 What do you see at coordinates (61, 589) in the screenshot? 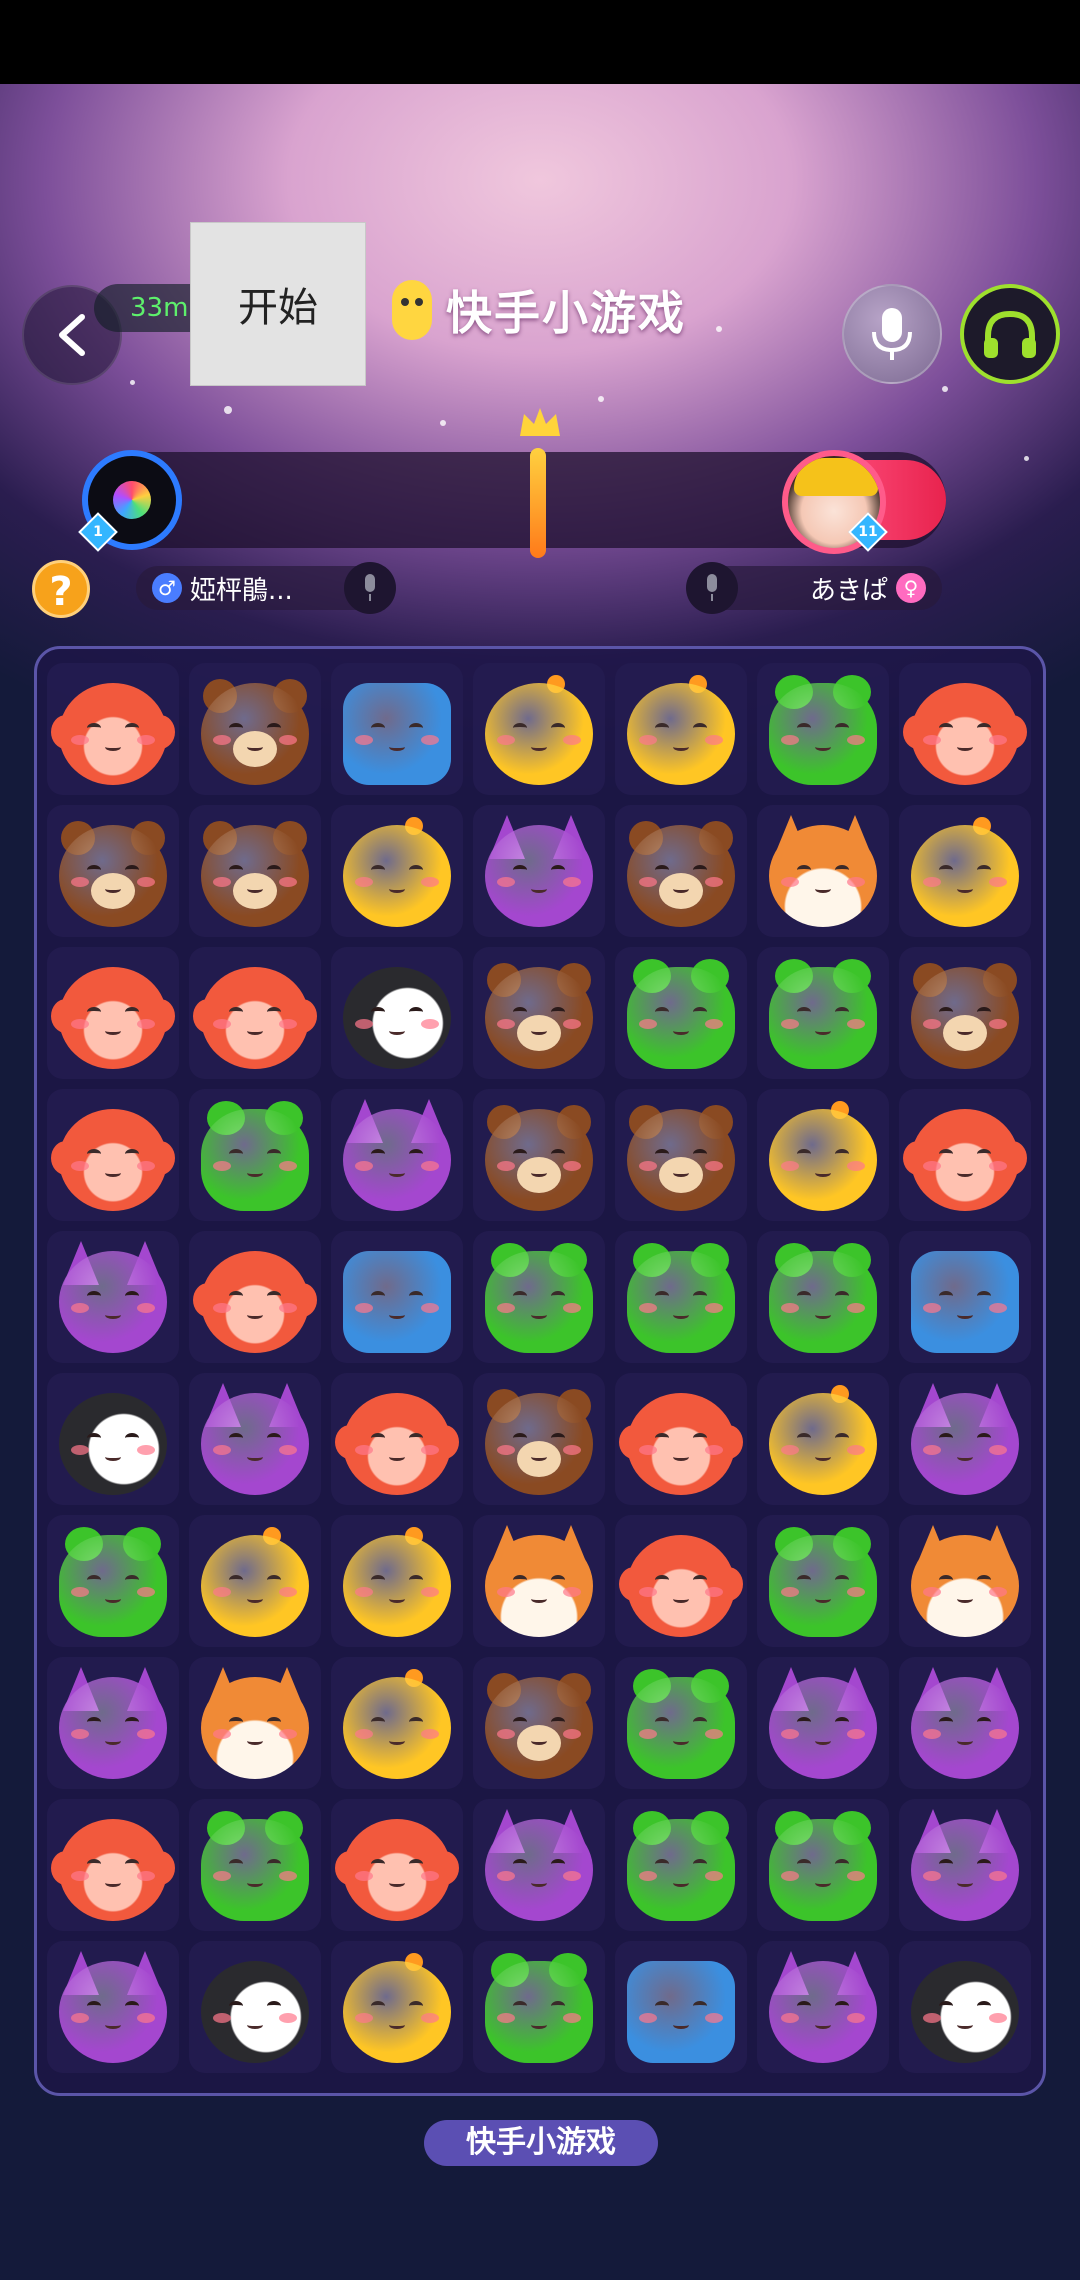
I see `help-button: ?` at bounding box center [61, 589].